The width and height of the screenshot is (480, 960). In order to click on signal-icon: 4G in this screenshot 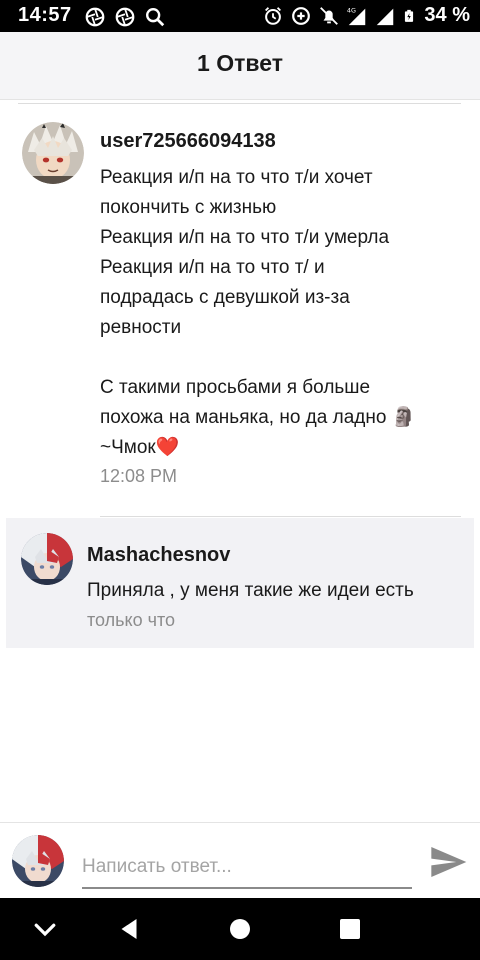, I will do `click(356, 15)`.